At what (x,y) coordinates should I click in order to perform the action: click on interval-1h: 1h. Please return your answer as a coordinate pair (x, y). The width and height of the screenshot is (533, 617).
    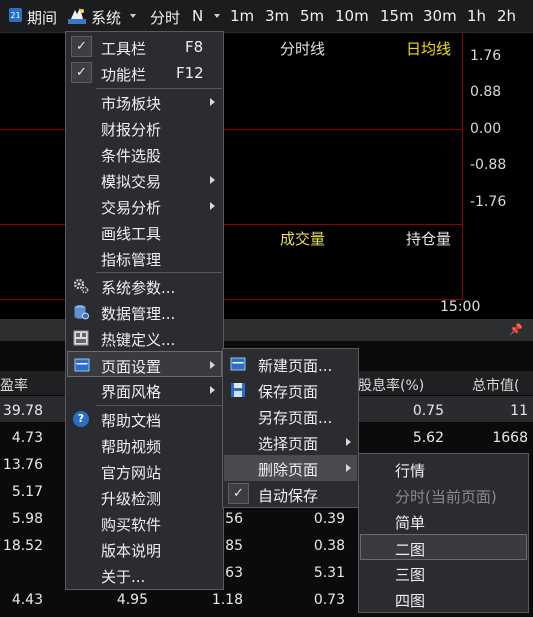
    Looking at the image, I should click on (476, 16).